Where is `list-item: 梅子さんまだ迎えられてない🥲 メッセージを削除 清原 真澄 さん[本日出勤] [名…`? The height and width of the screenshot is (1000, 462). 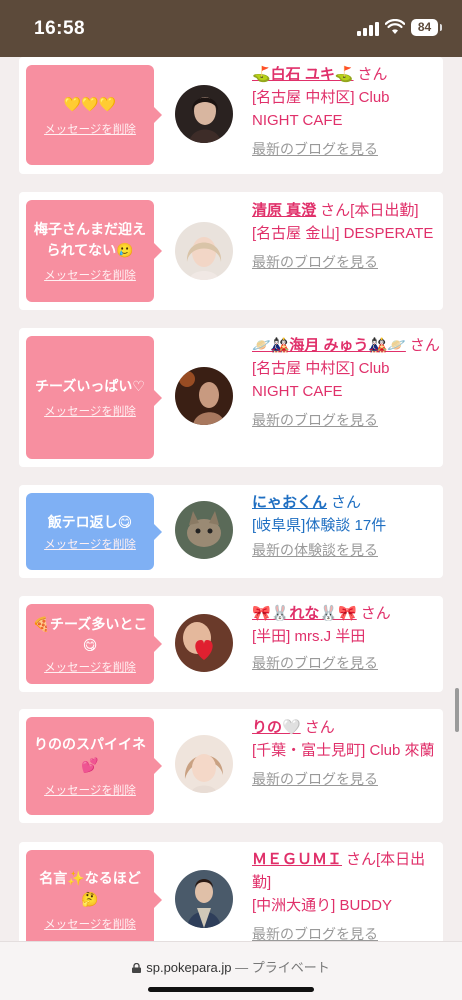
list-item: 梅子さんまだ迎えられてない🥲 メッセージを削除 清原 真澄 さん[本日出勤] [名… is located at coordinates (231, 251).